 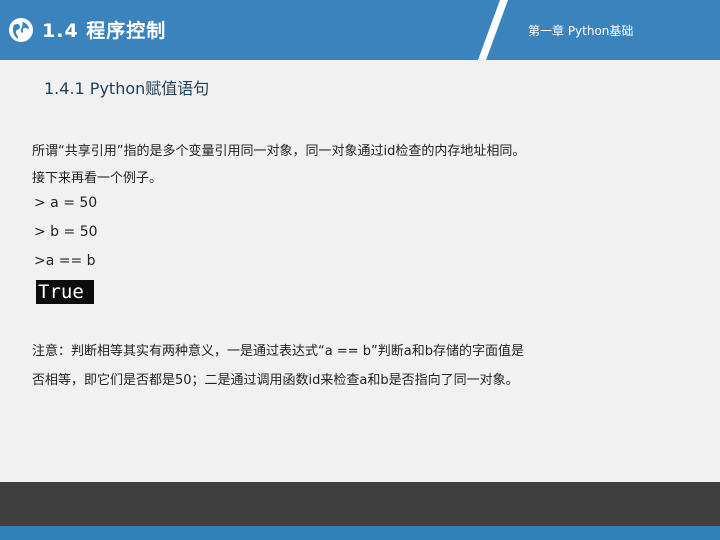 I want to click on code-line-2: > b = 50, so click(x=66, y=232).